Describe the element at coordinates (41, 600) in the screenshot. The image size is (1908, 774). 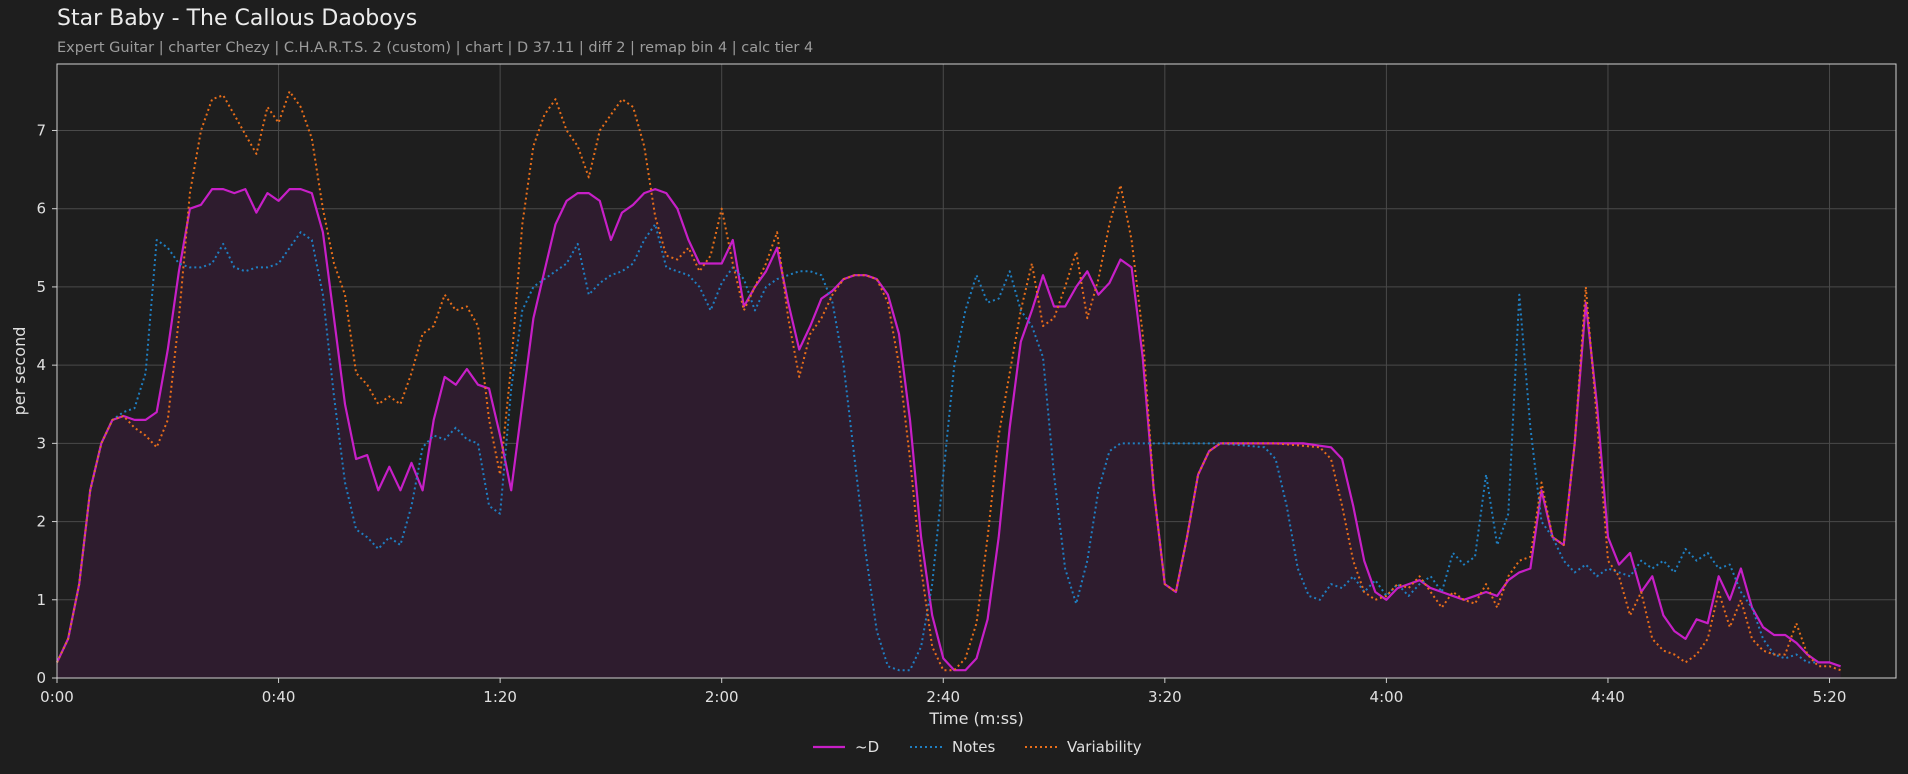
I see `y-tick-label: 1` at that location.